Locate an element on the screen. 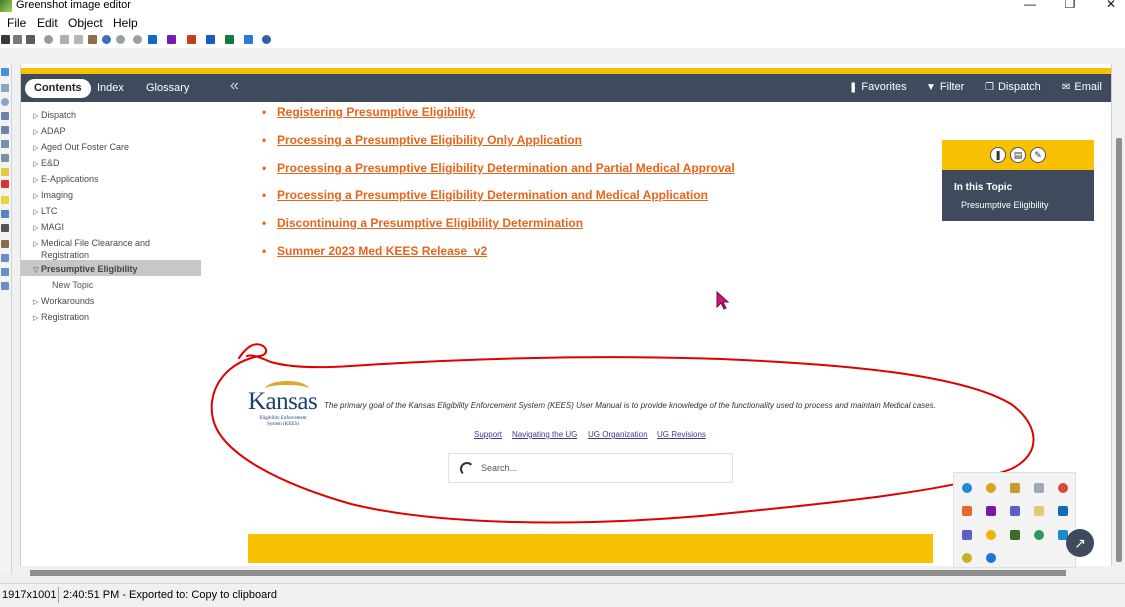 The height and width of the screenshot is (607, 1125). crop-tool-icon is located at coordinates (5, 228).